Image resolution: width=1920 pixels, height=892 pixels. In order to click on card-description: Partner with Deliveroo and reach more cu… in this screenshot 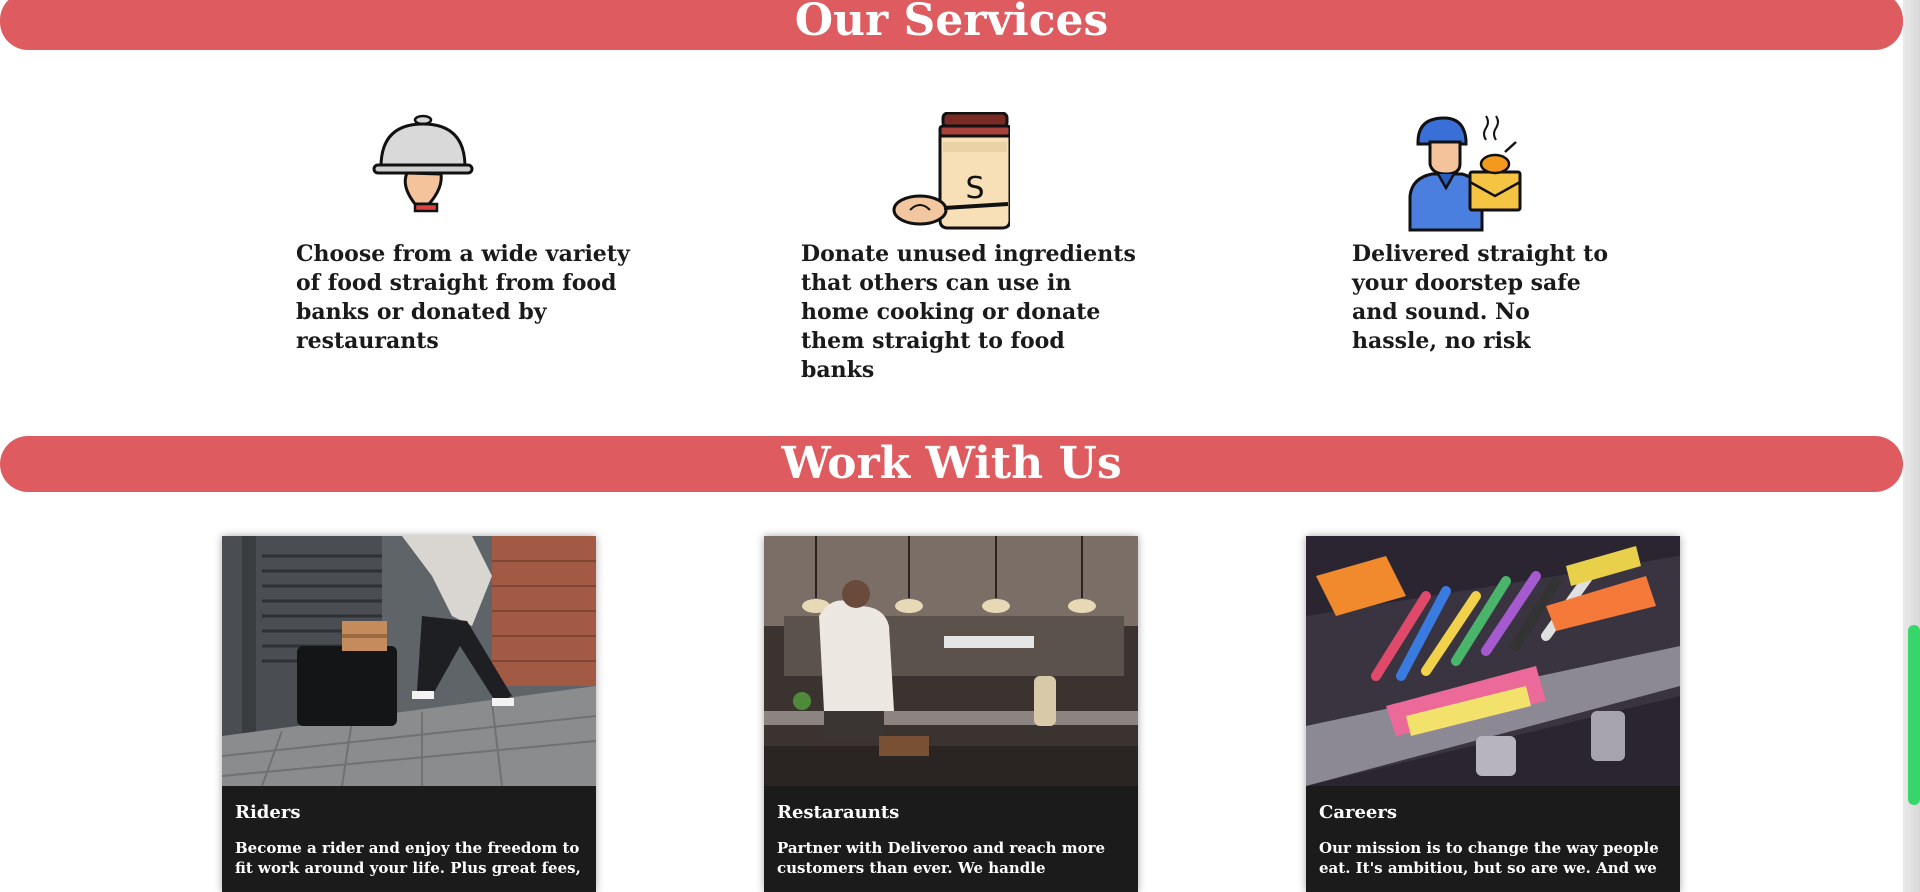, I will do `click(941, 858)`.